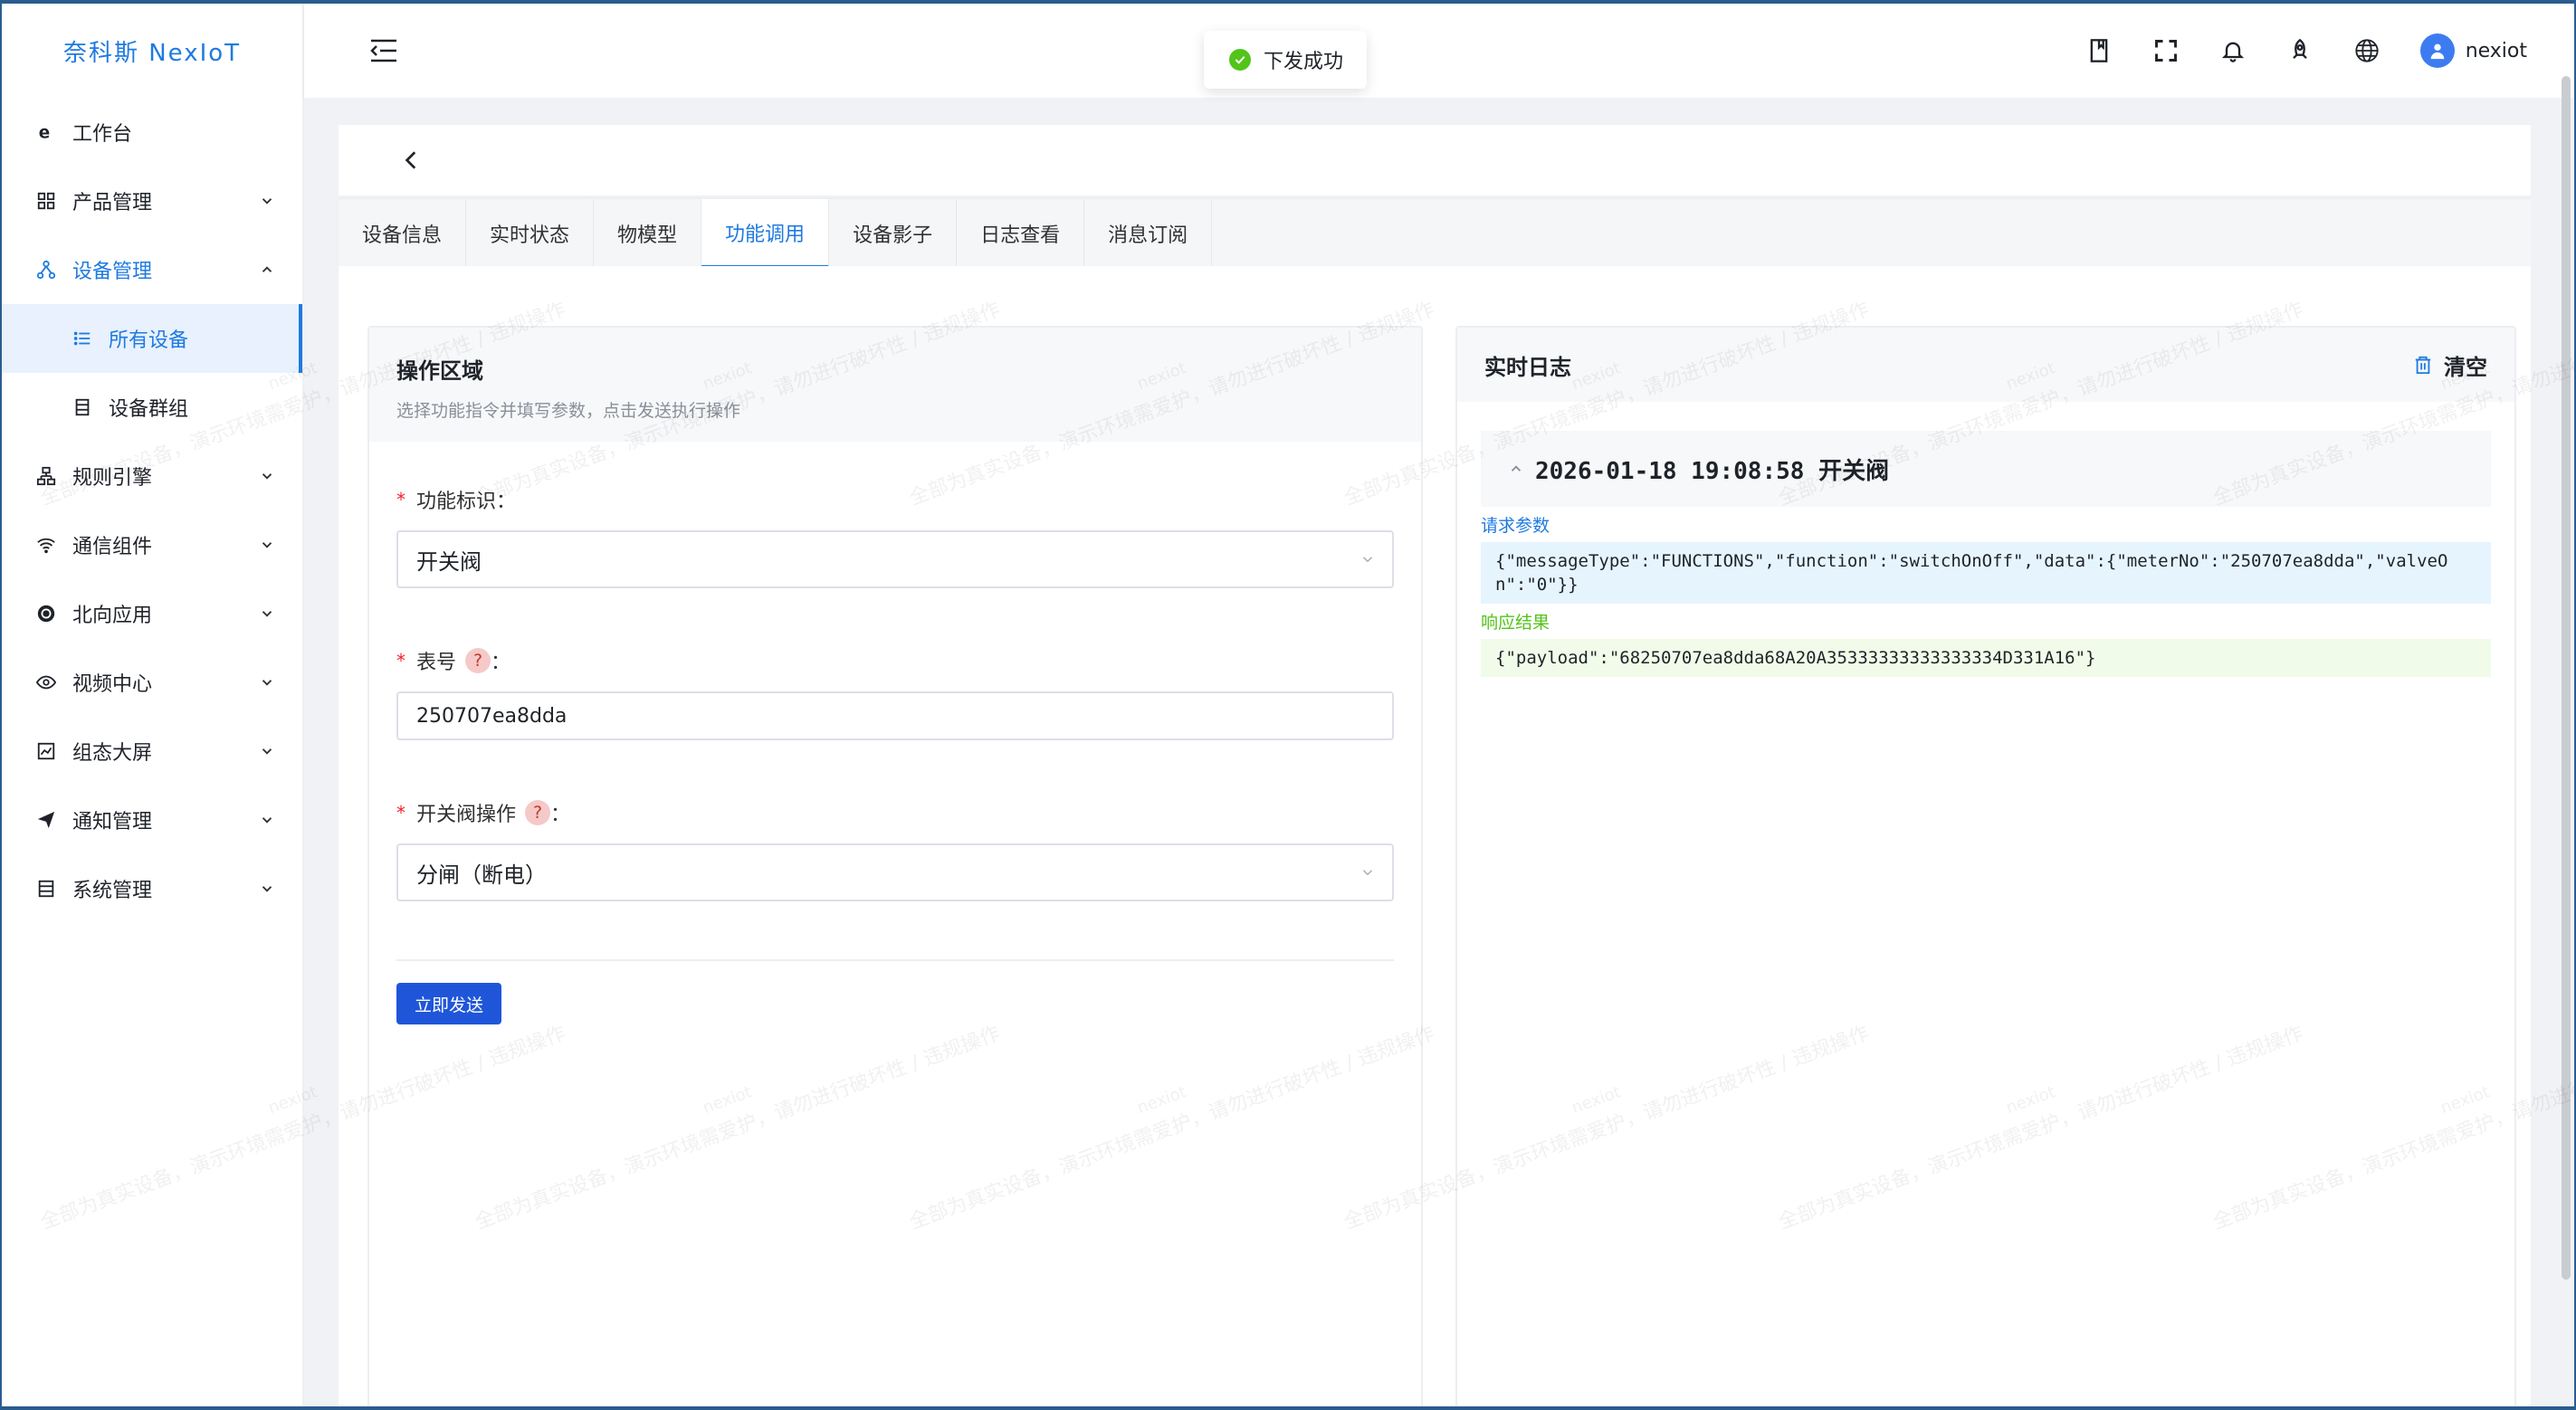 The width and height of the screenshot is (2576, 1410). Describe the element at coordinates (46, 476) in the screenshot. I see `rule-icon` at that location.